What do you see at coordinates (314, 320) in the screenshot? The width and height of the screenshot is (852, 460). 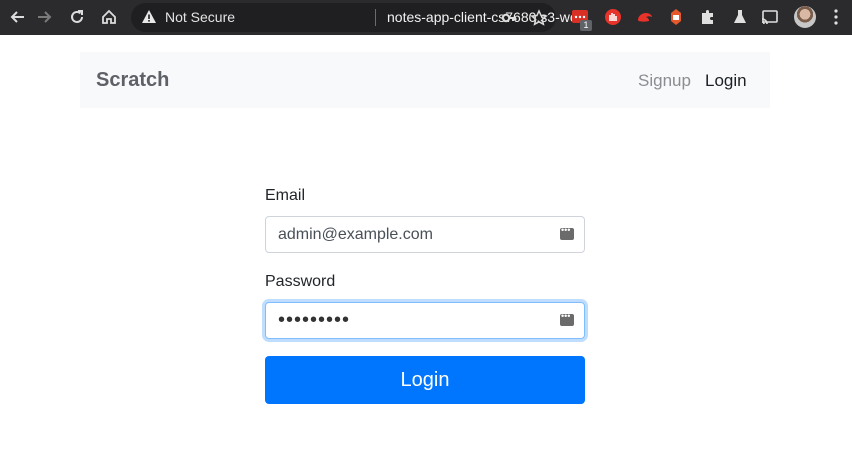 I see `password-mask: •••••••••` at bounding box center [314, 320].